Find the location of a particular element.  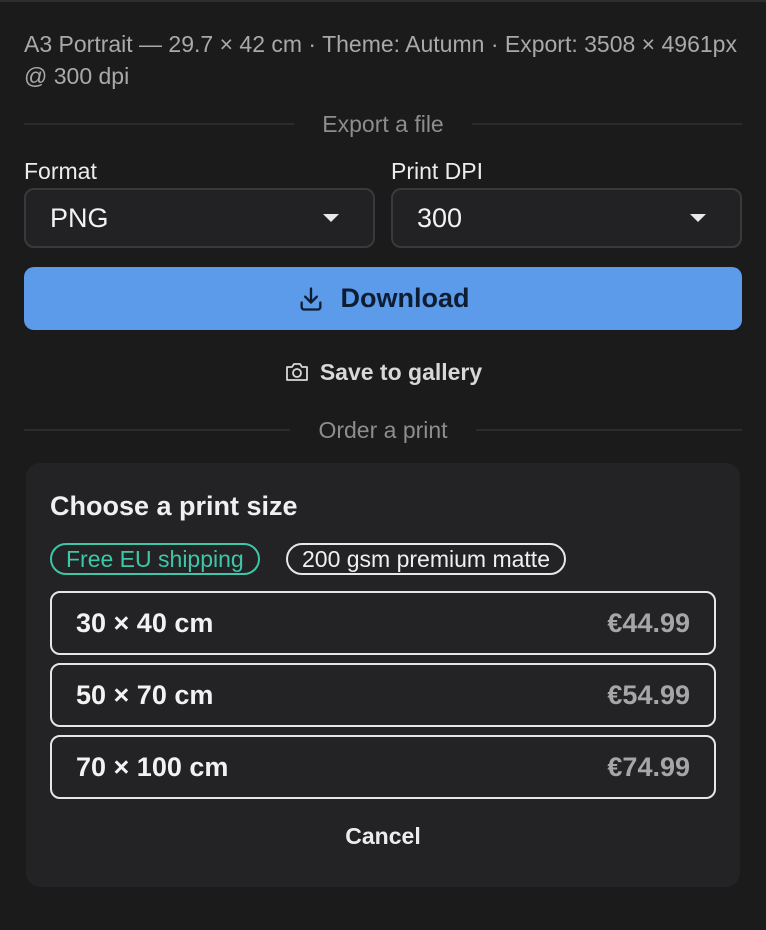

save-to-gallery-button: Save to gallery is located at coordinates (383, 372).